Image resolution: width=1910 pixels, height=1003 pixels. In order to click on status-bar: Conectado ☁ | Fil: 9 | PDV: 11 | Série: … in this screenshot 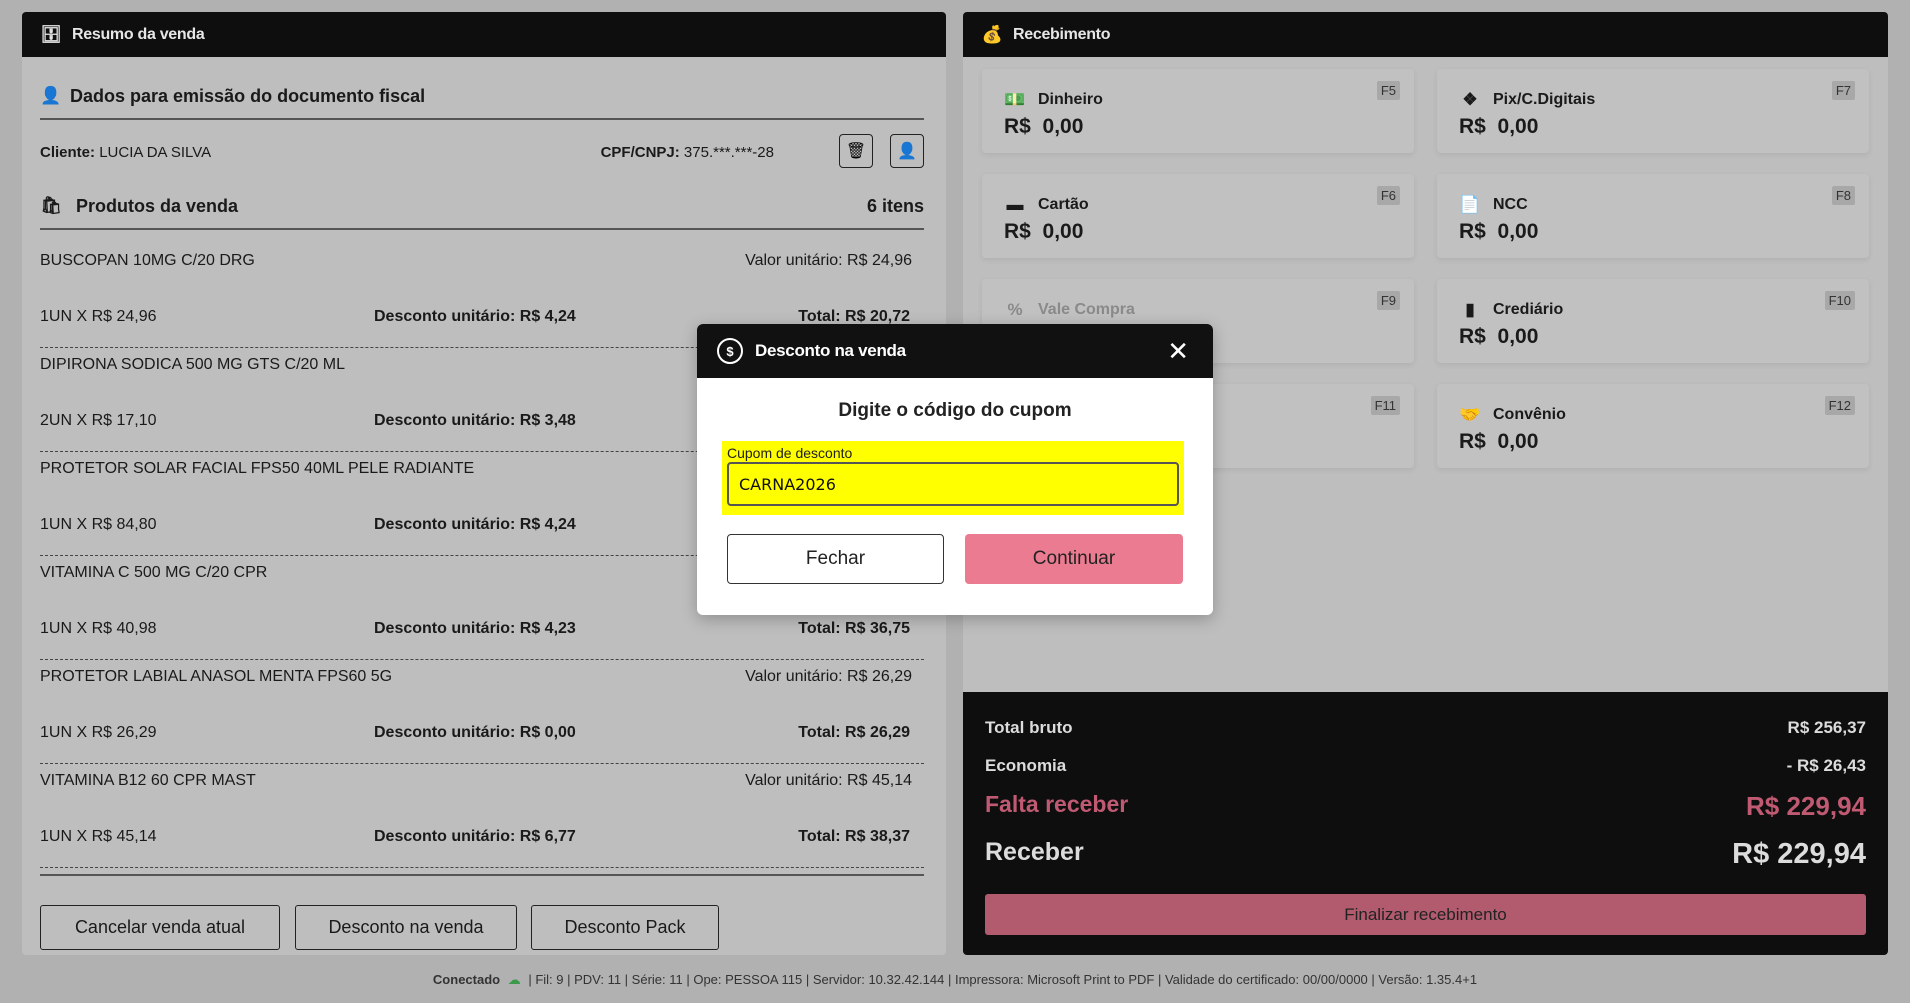, I will do `click(955, 980)`.